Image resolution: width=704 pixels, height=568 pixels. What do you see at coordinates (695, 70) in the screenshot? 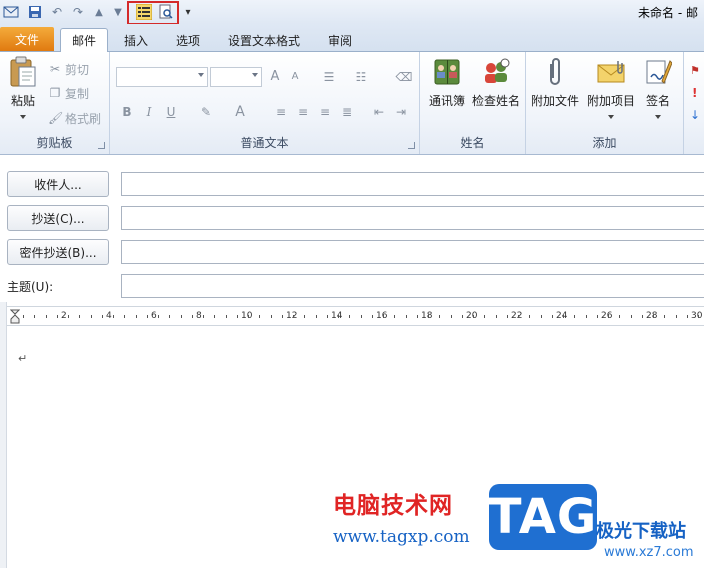
I see `follow-up-flag-icon: ⚑` at bounding box center [695, 70].